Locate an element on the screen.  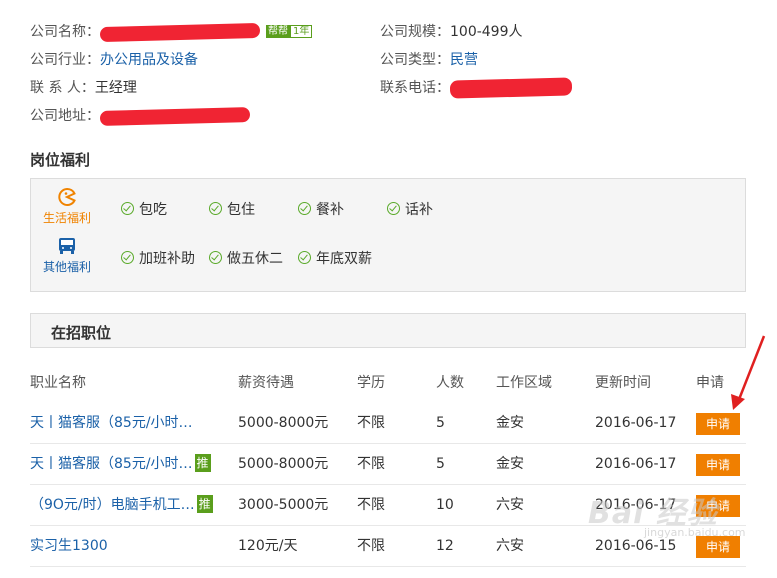
welfare-item: 做五休二 is located at coordinates (246, 259).